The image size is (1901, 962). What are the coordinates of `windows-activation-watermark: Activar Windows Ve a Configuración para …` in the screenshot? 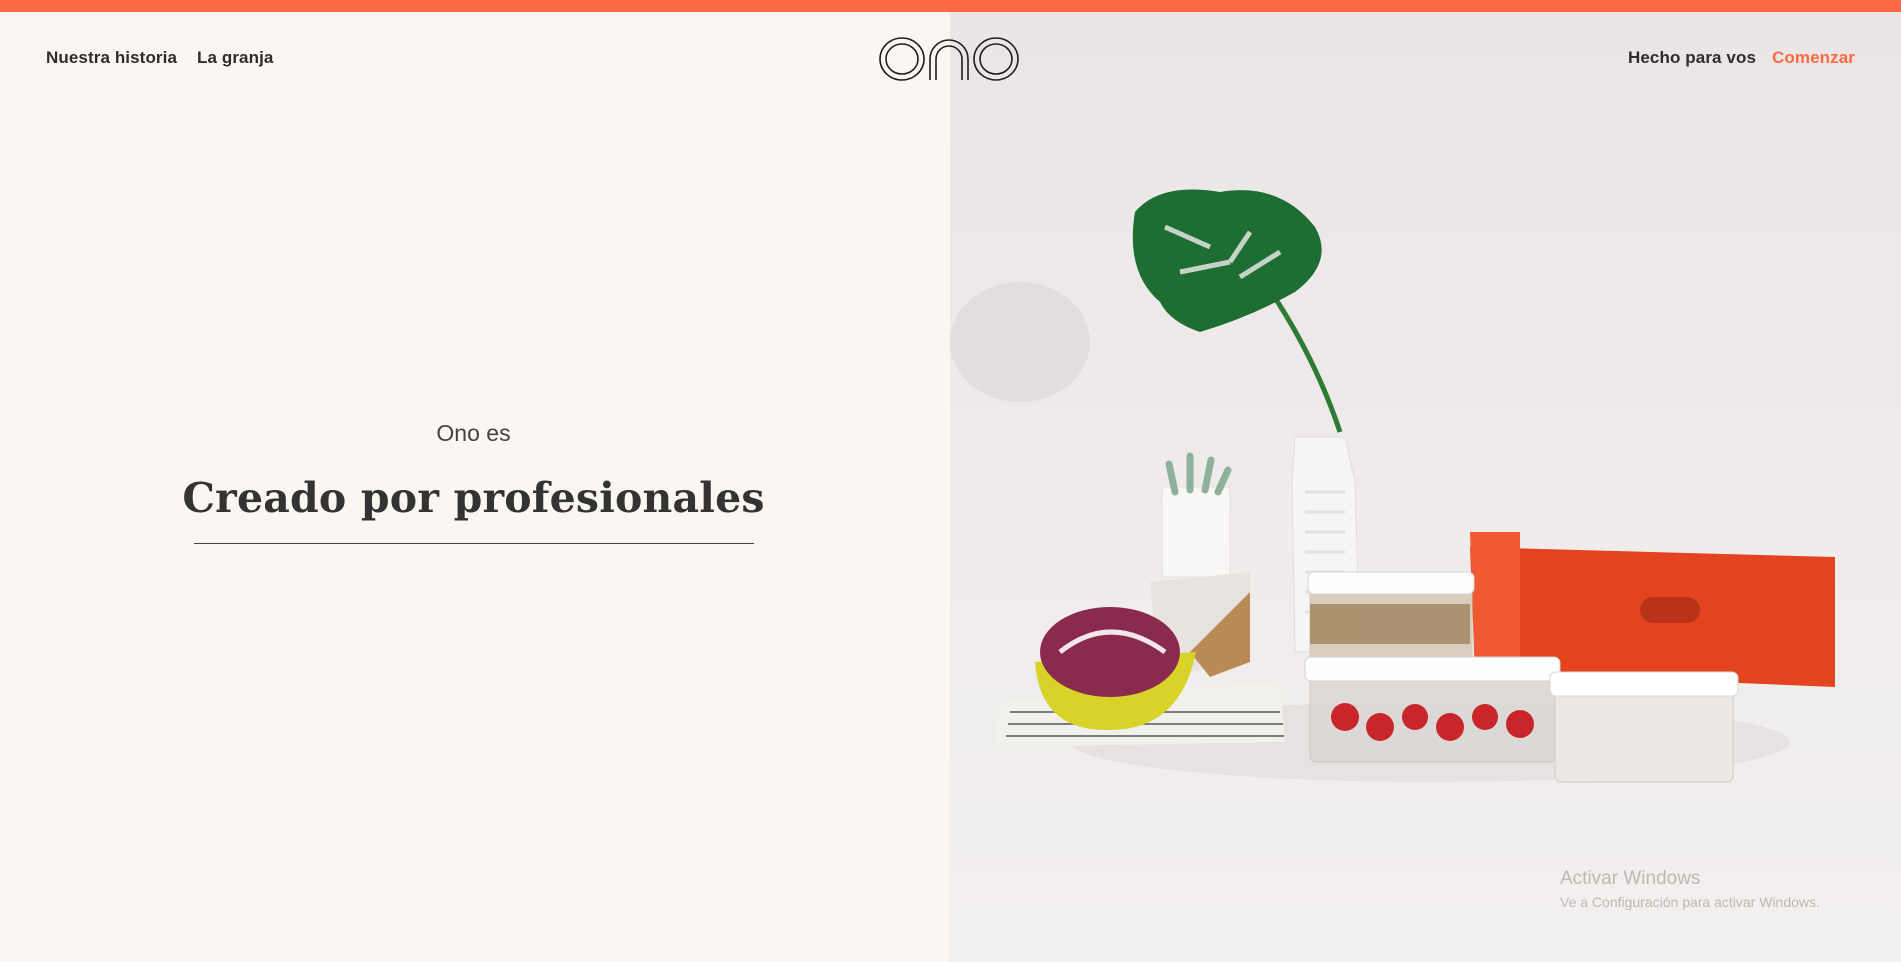 It's located at (1690, 889).